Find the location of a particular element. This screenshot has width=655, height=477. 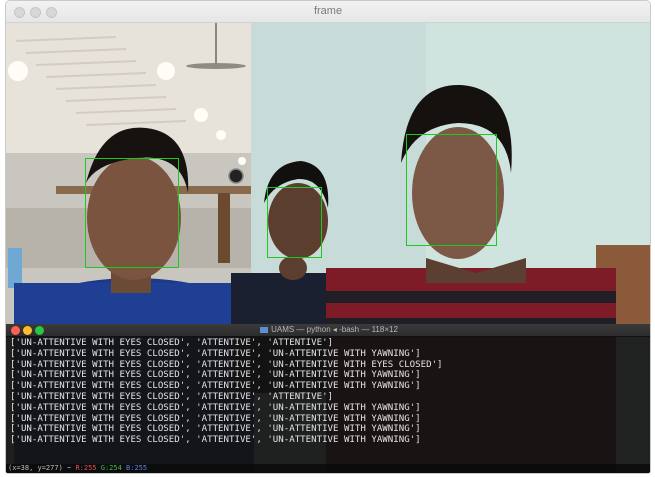

window-title: frame is located at coordinates (328, 11).